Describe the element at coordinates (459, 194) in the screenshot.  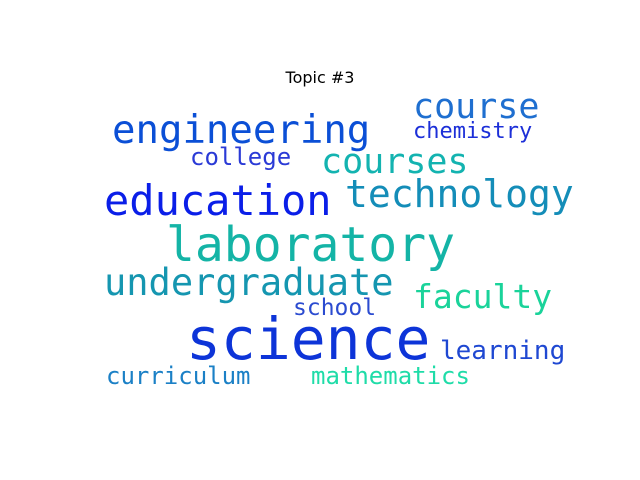
I see `word-technology: technology` at that location.